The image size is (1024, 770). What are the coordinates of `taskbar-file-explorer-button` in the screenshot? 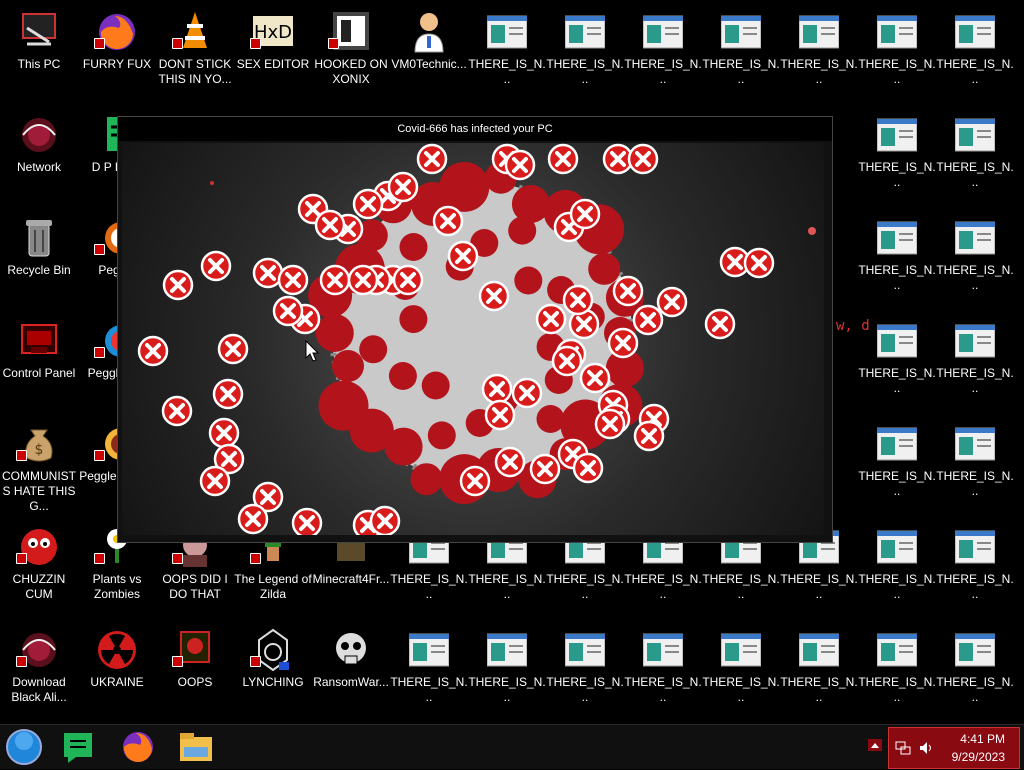 It's located at (196, 747).